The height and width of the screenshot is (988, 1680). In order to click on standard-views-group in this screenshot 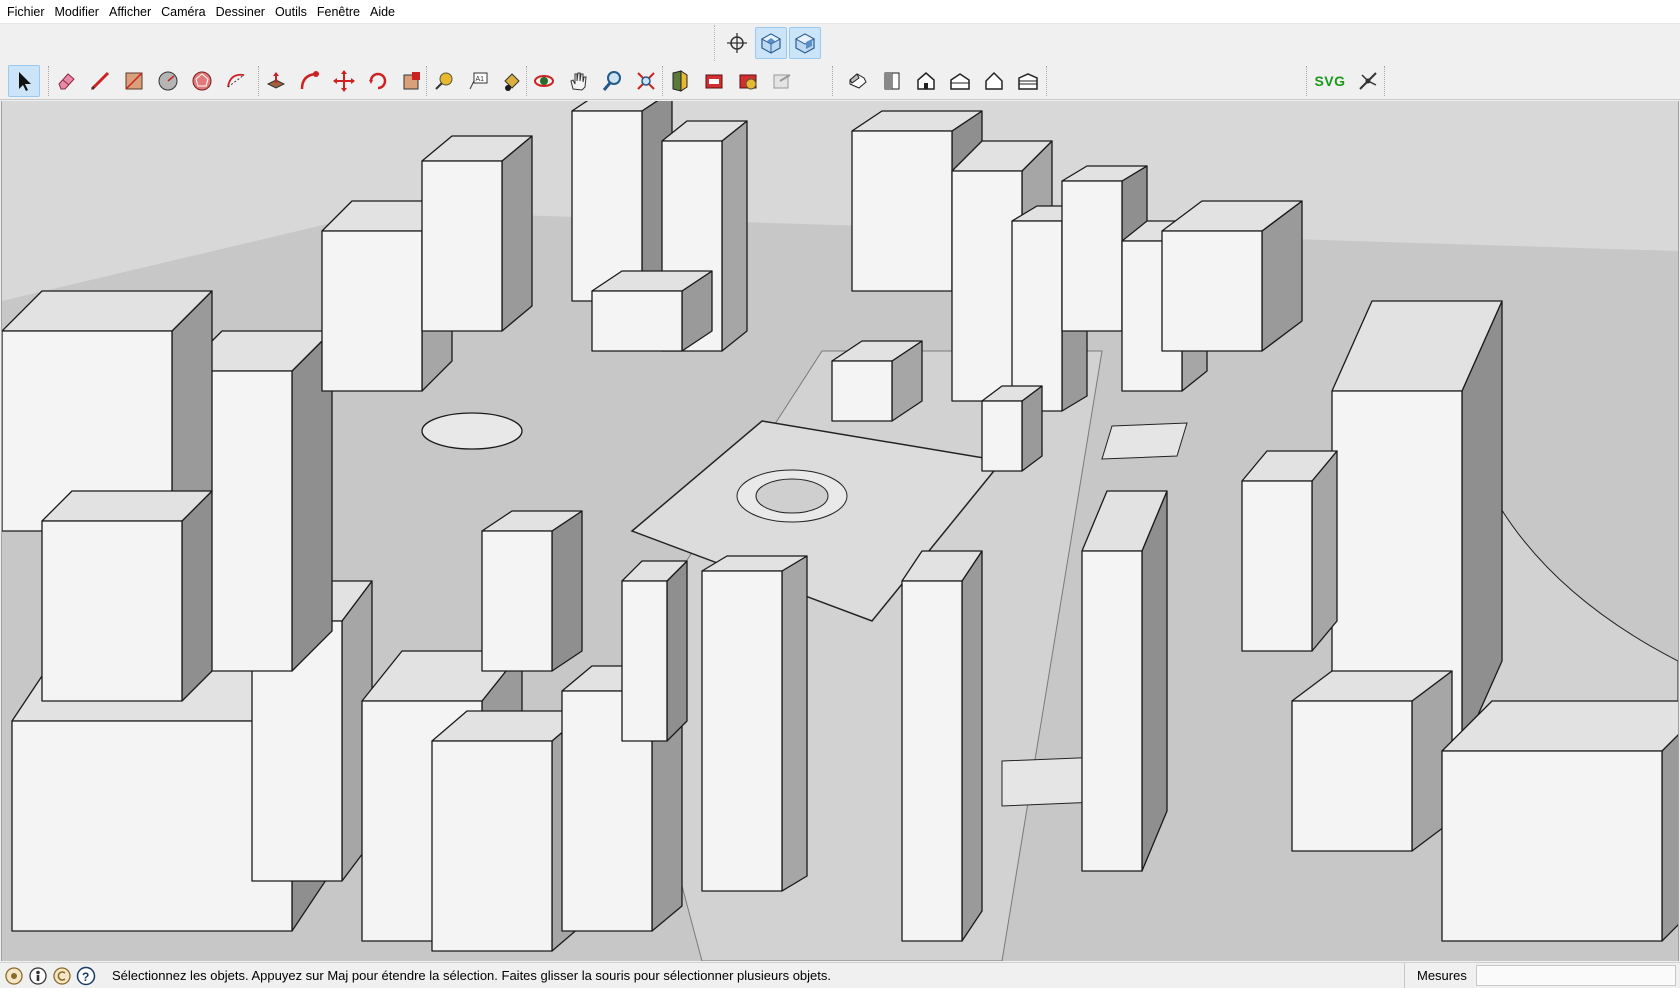, I will do `click(943, 81)`.